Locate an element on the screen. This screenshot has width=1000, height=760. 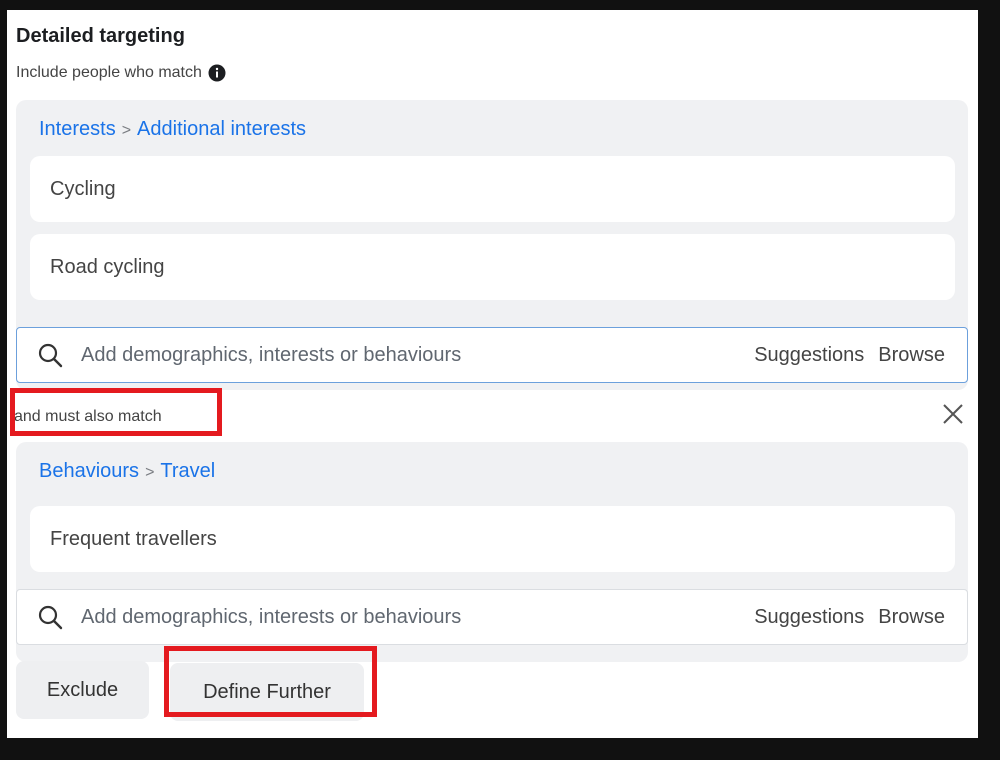
include-subtitle: Include people who match is located at coordinates (121, 73).